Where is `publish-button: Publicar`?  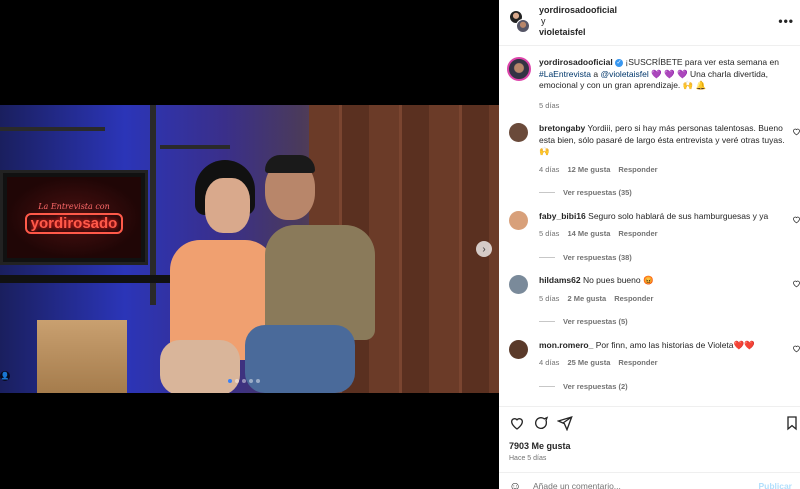
publish-button: Publicar is located at coordinates (775, 485).